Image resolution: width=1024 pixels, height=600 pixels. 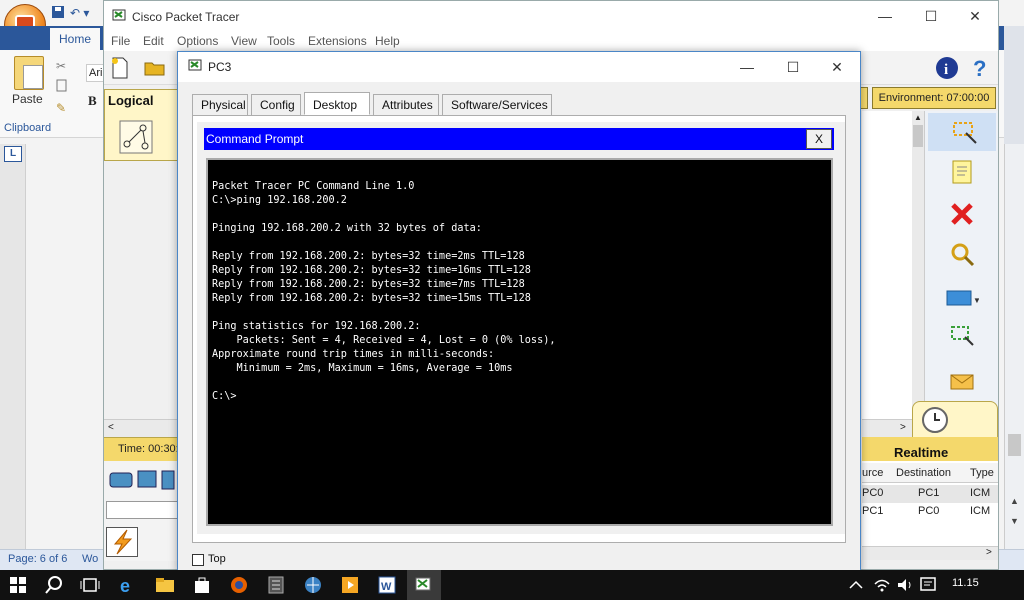 I want to click on font-name-box: Ari, so click(x=95, y=73).